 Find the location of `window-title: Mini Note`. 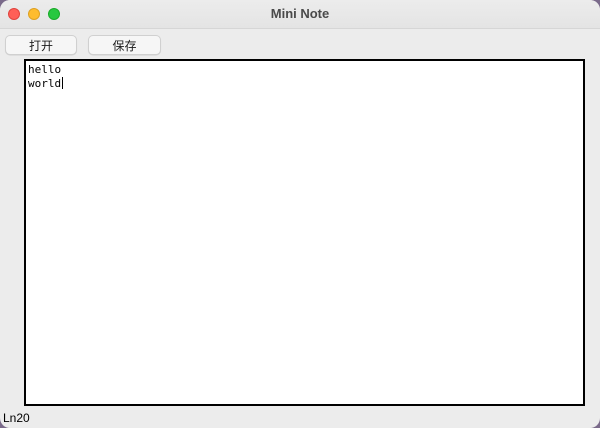

window-title: Mini Note is located at coordinates (300, 13).